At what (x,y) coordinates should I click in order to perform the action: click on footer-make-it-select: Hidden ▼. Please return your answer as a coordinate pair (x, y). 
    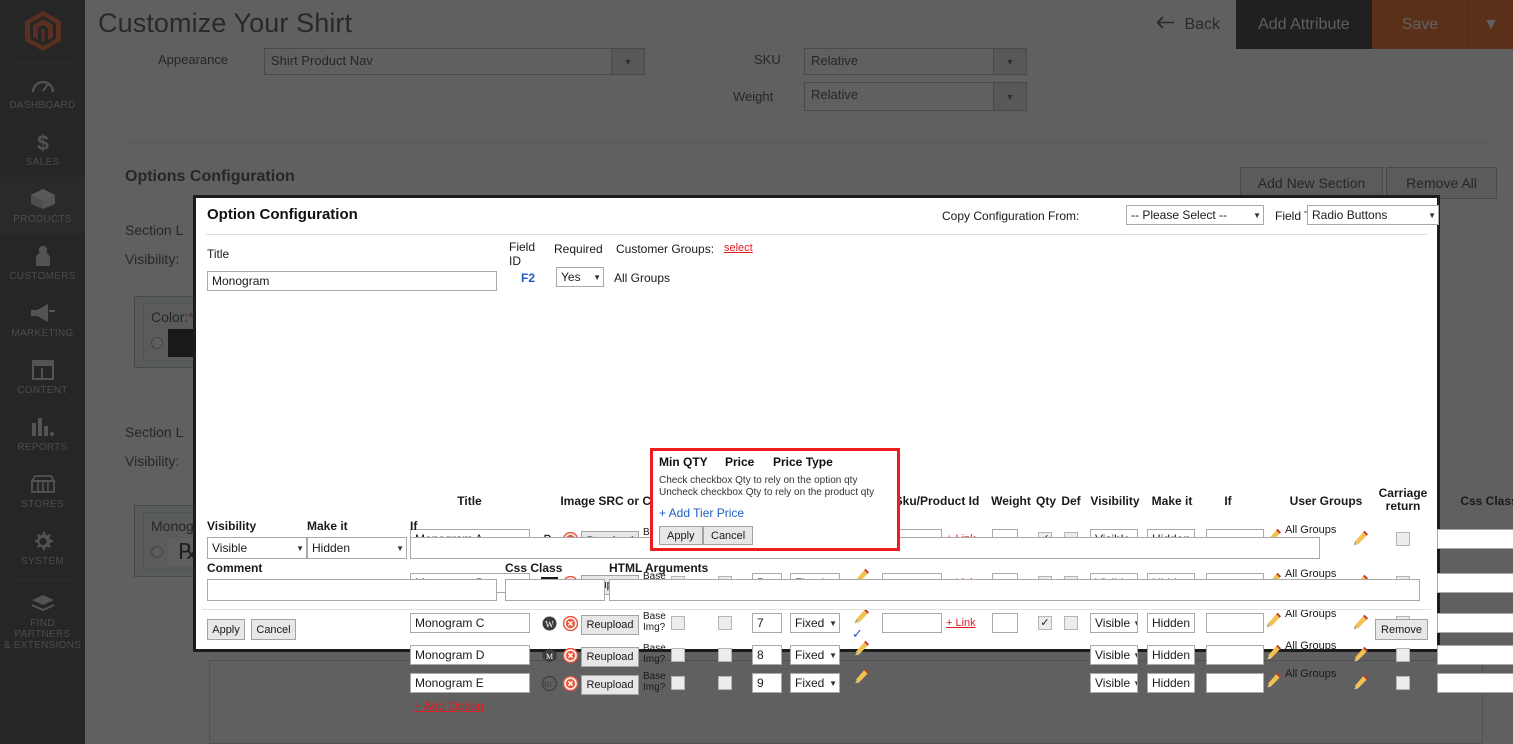
    Looking at the image, I should click on (357, 548).